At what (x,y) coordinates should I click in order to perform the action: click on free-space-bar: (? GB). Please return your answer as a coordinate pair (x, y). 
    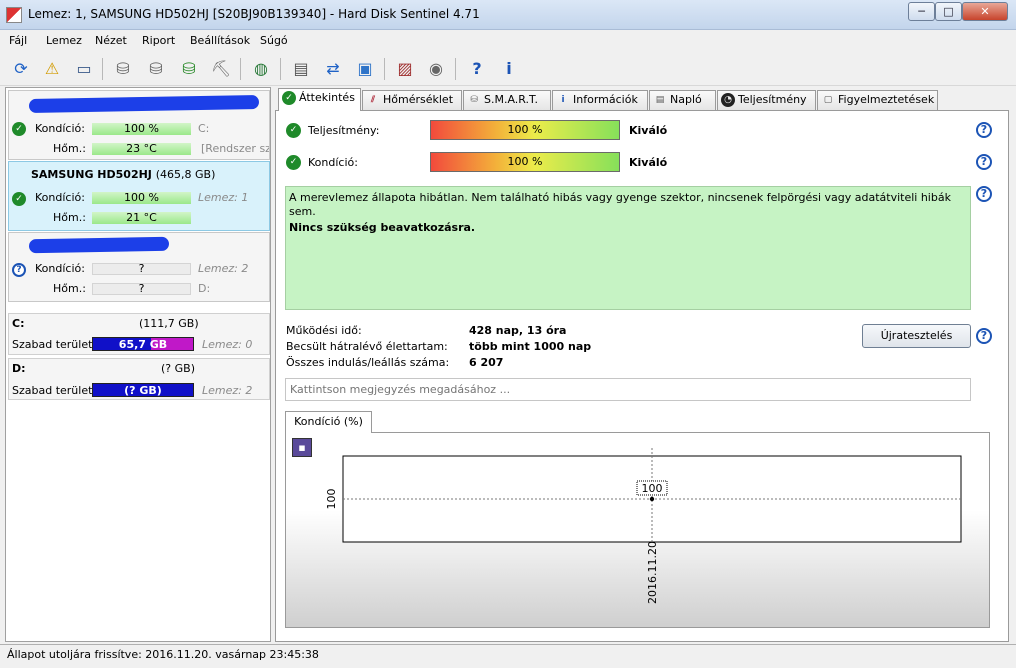
    Looking at the image, I should click on (143, 390).